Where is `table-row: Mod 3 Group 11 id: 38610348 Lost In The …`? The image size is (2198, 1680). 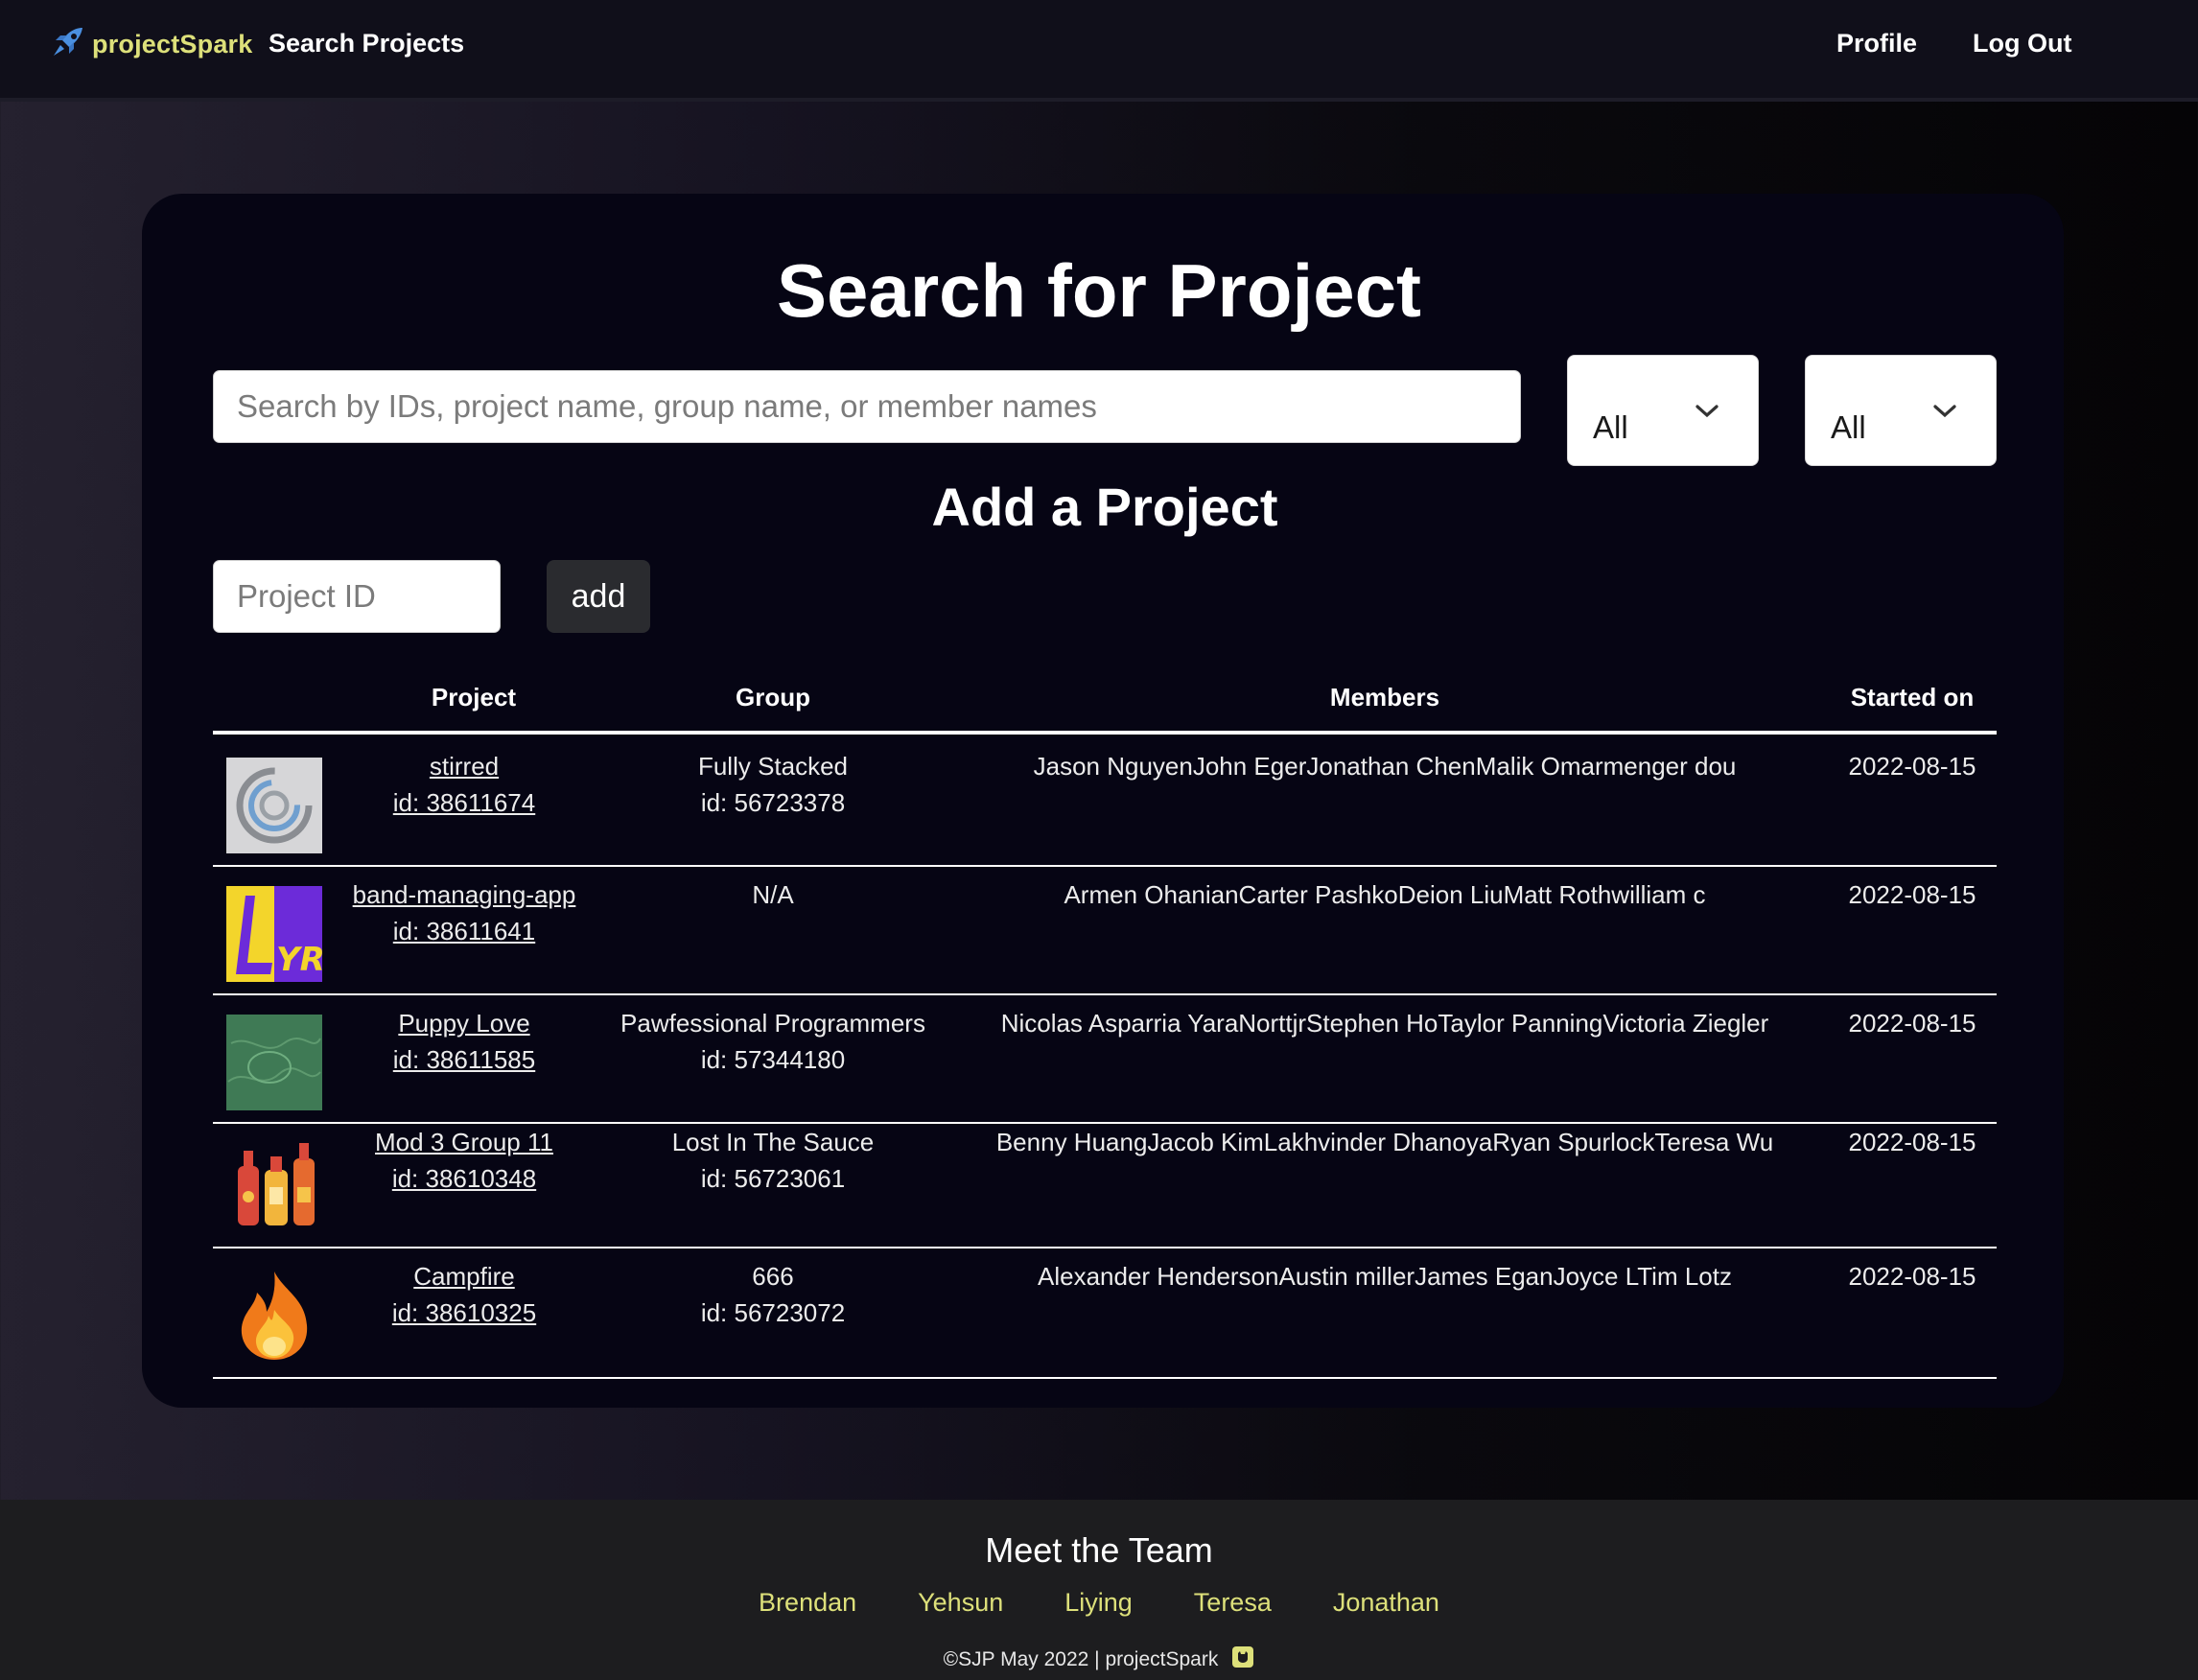 table-row: Mod 3 Group 11 id: 38610348 Lost In The … is located at coordinates (1105, 1184).